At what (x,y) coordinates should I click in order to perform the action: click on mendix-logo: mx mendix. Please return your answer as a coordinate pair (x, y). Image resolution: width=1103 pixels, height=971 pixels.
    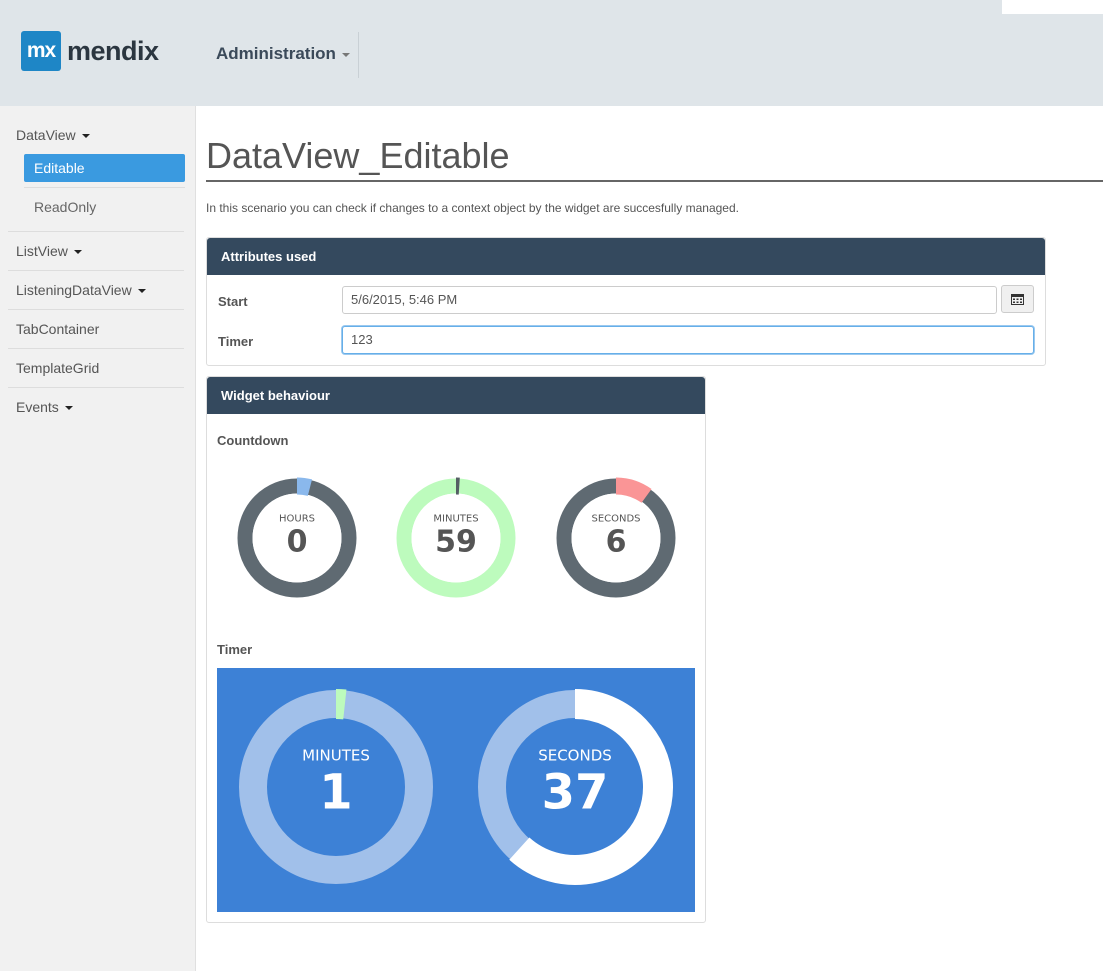
    Looking at the image, I should click on (90, 51).